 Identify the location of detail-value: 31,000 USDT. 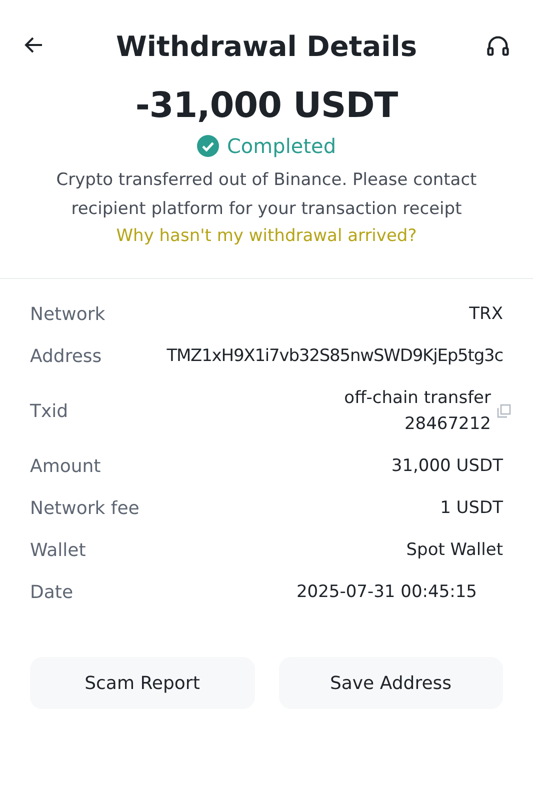
(447, 466).